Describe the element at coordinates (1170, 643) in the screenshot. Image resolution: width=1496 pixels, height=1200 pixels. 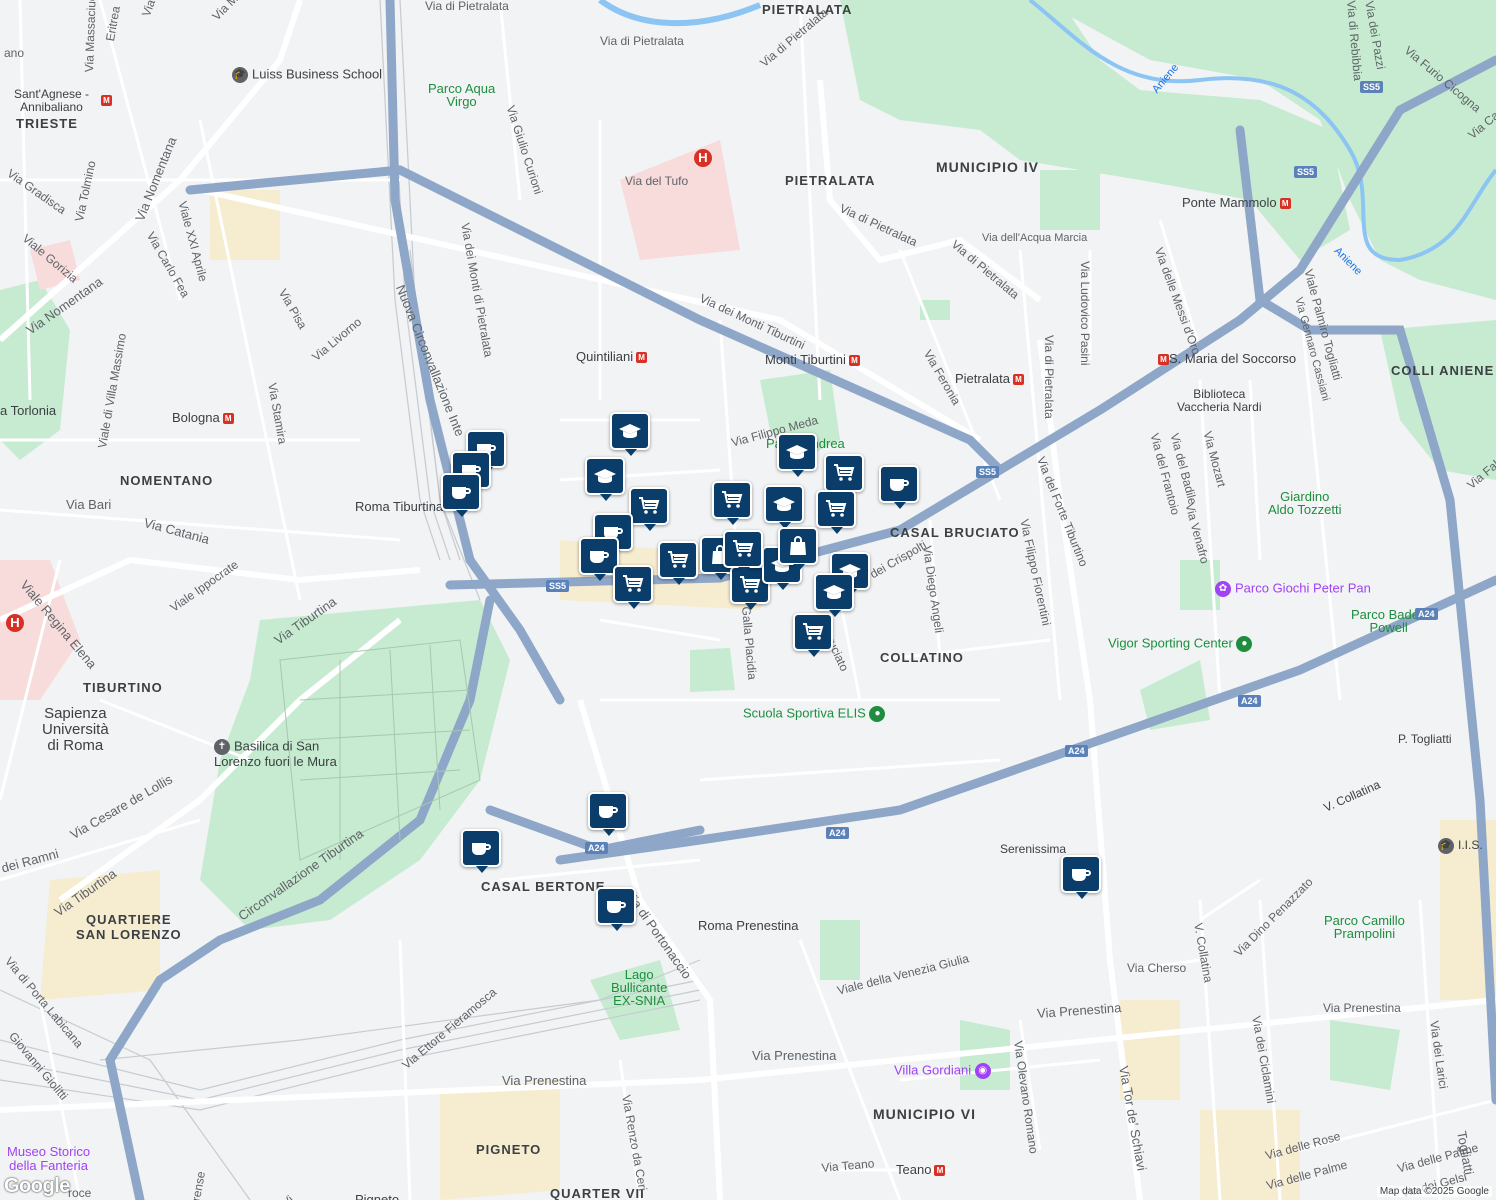
I see `poi-label-text: Vigor Sporting Center` at that location.